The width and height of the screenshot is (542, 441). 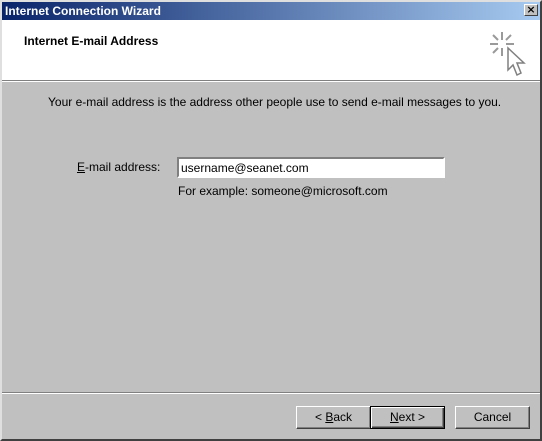 I want to click on email-label: E-mail address:, so click(x=118, y=167).